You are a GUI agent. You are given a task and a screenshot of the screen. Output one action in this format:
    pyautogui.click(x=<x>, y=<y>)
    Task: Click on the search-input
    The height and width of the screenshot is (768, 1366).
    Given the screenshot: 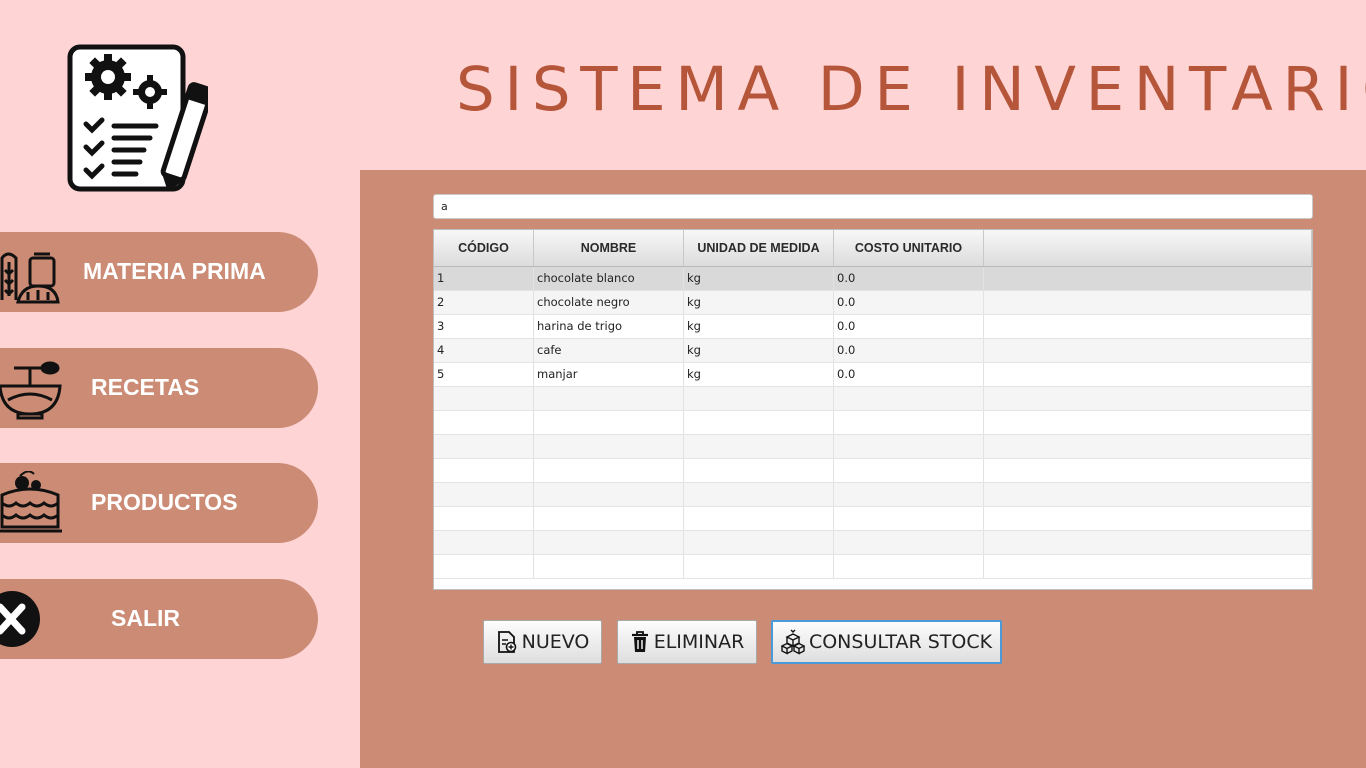 What is the action you would take?
    pyautogui.click(x=873, y=206)
    